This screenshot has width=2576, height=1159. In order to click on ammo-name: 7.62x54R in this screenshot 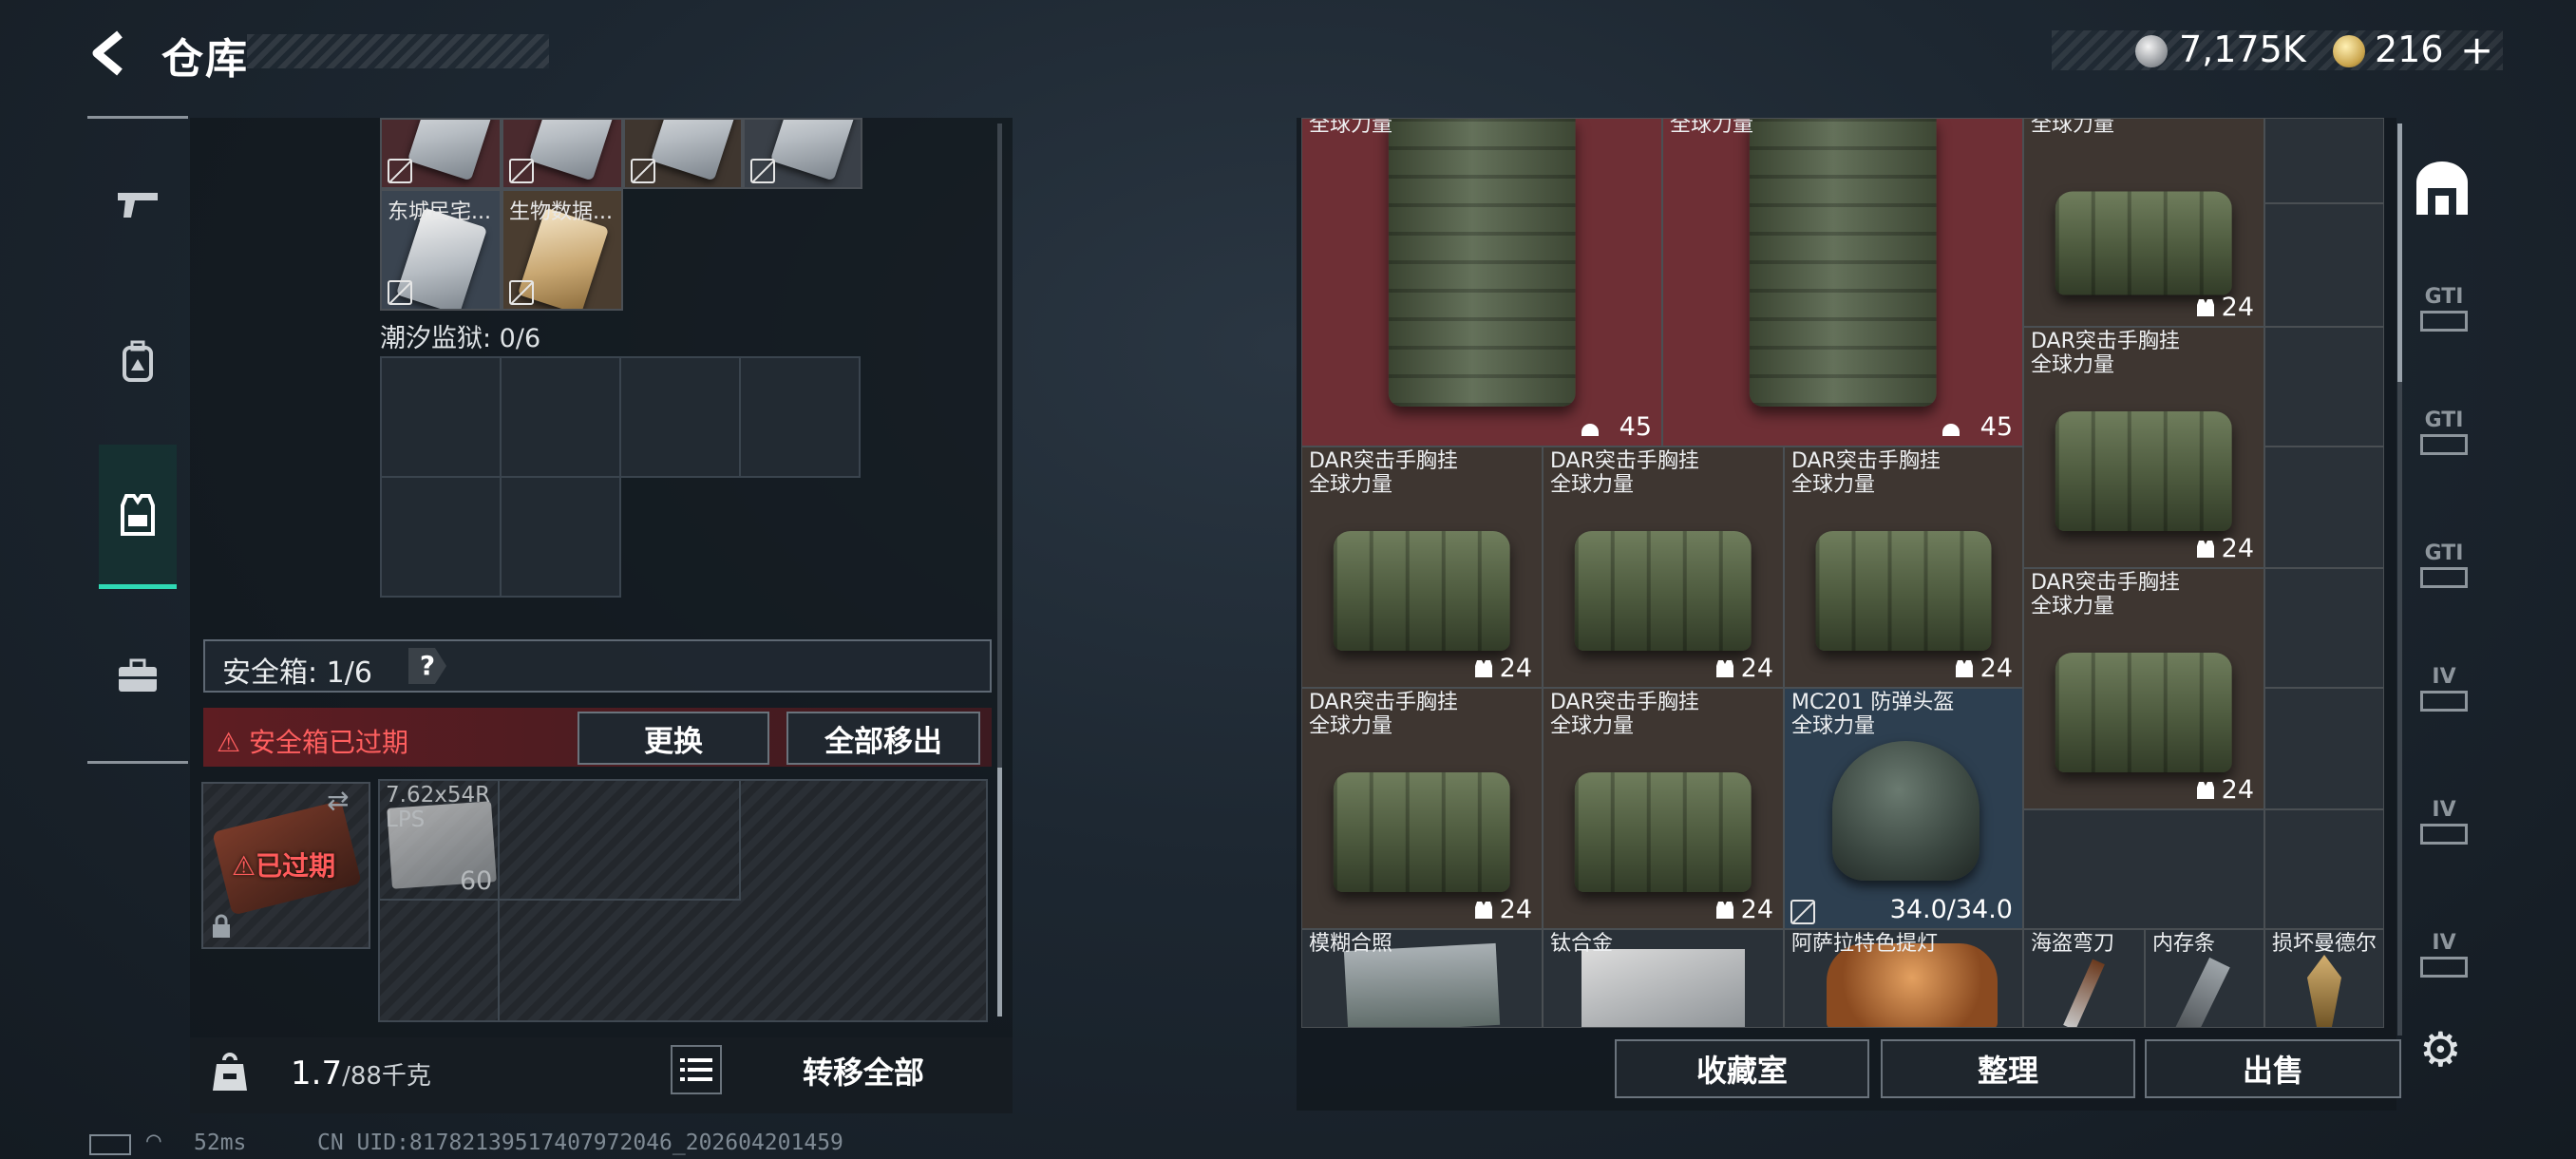, I will do `click(438, 795)`.